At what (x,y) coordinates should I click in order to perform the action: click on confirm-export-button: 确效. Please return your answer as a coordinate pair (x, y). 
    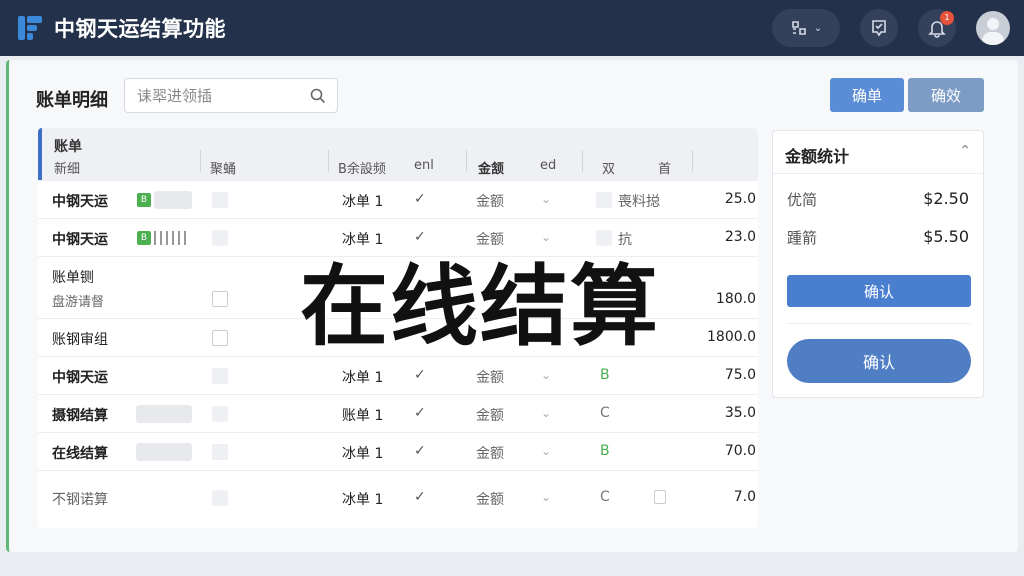
    Looking at the image, I should click on (946, 95).